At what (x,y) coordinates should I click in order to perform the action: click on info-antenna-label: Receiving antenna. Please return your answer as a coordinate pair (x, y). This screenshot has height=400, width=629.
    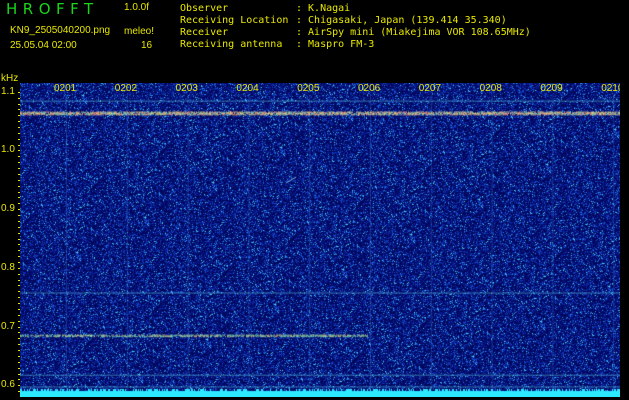
    Looking at the image, I should click on (231, 44).